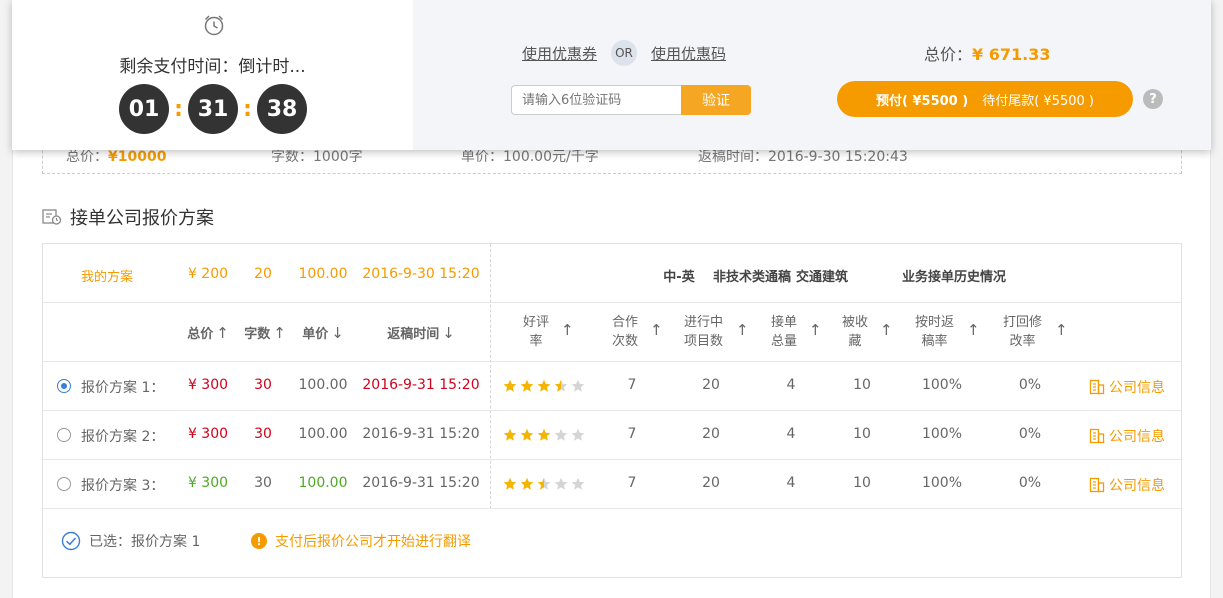  Describe the element at coordinates (1022, 332) in the screenshot. I see `header-rework: 打回修 改率` at that location.